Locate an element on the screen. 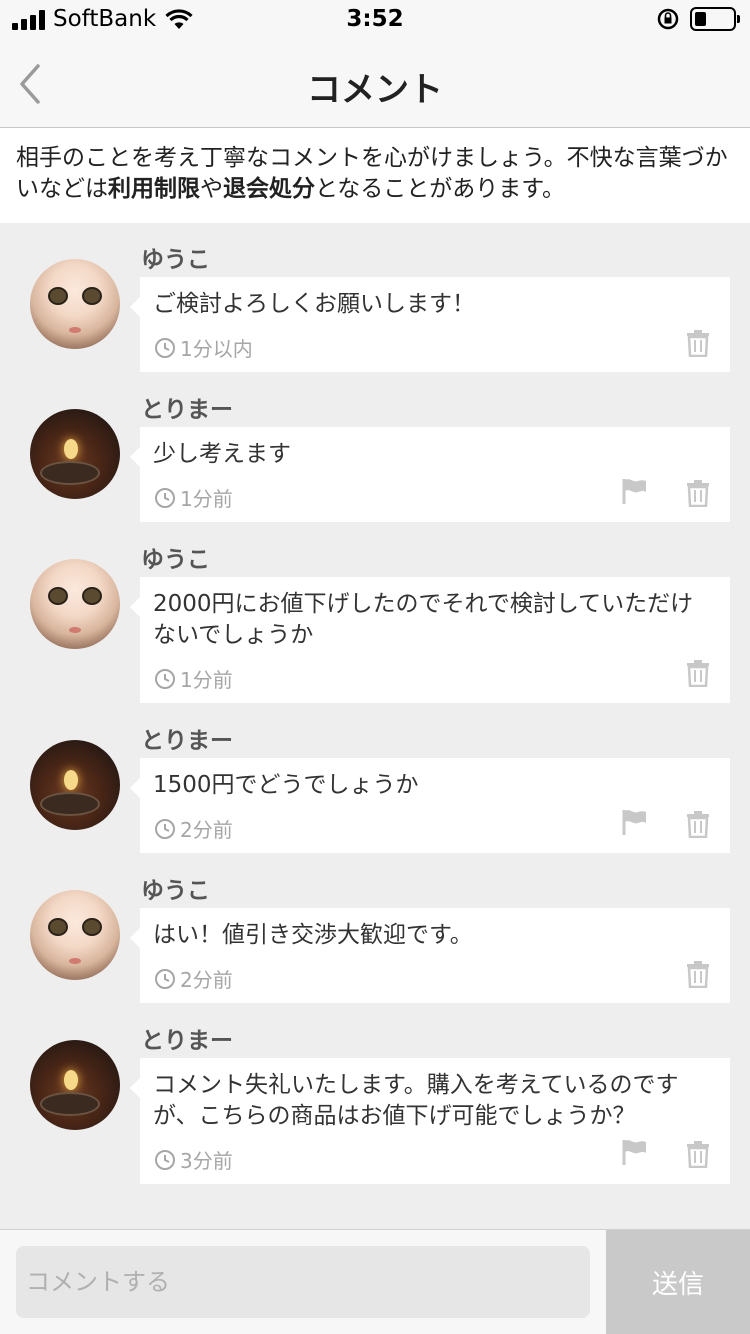  clock: 3:52 is located at coordinates (375, 19).